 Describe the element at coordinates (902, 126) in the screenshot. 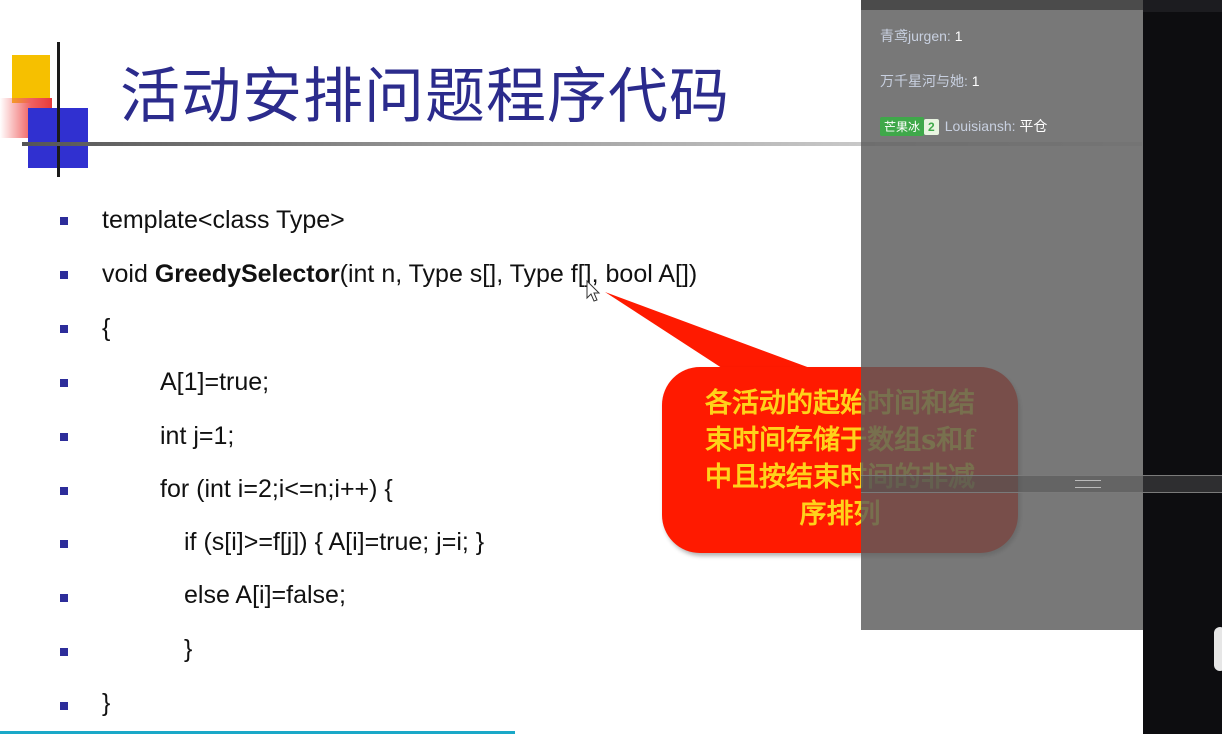

I see `fan-badge: 芒果冰` at that location.